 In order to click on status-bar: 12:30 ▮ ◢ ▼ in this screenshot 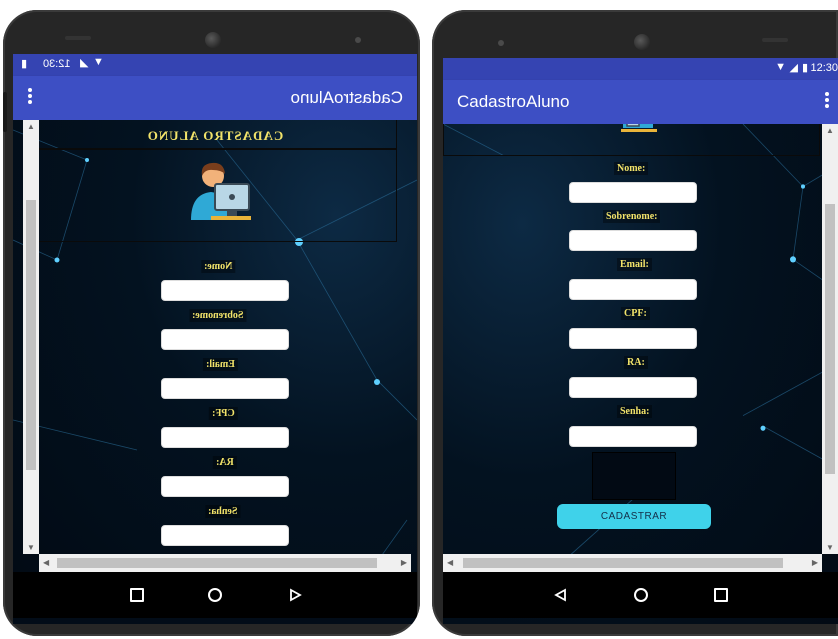, I will do `click(215, 65)`.